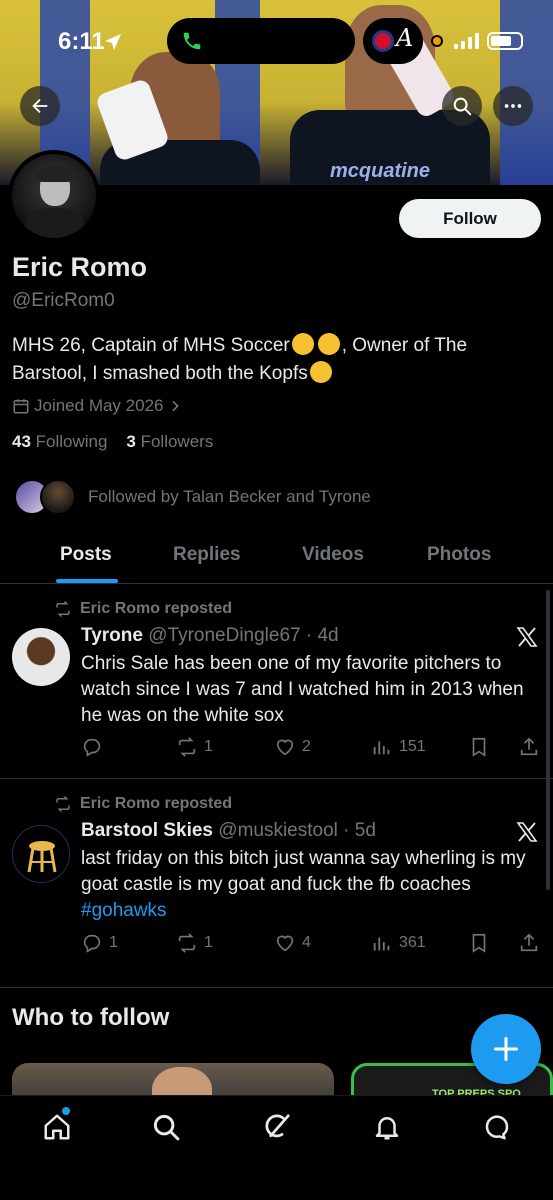 This screenshot has height=1200, width=553. What do you see at coordinates (177, 441) in the screenshot?
I see `followers-label: Followers` at bounding box center [177, 441].